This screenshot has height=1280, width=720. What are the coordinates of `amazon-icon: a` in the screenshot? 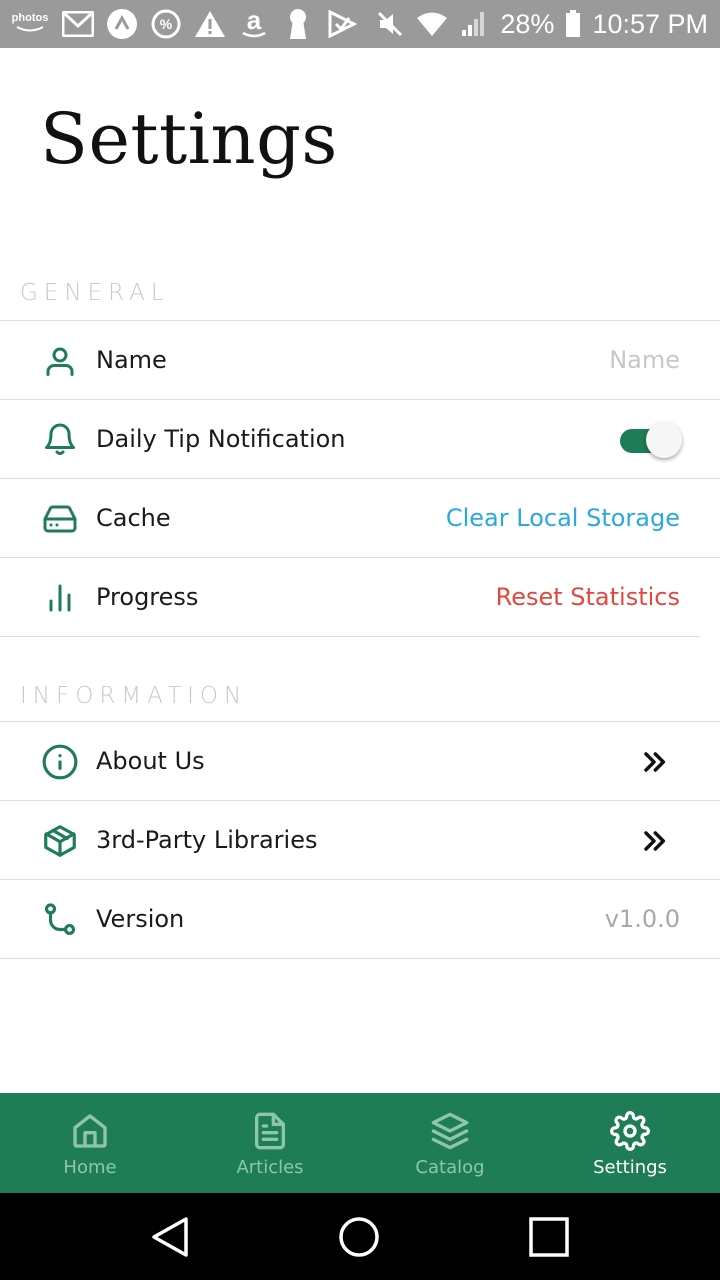 It's located at (254, 24).